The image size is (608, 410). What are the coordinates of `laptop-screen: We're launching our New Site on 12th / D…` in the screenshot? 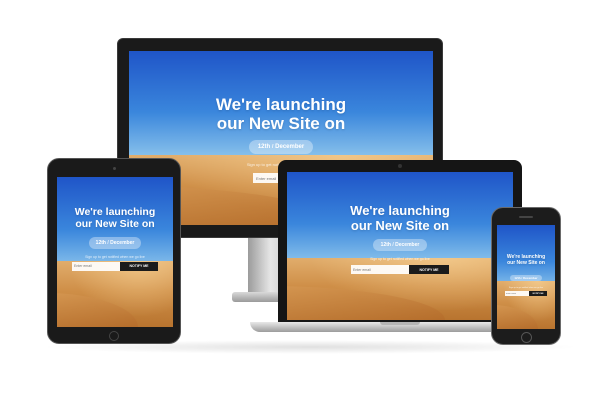 It's located at (400, 246).